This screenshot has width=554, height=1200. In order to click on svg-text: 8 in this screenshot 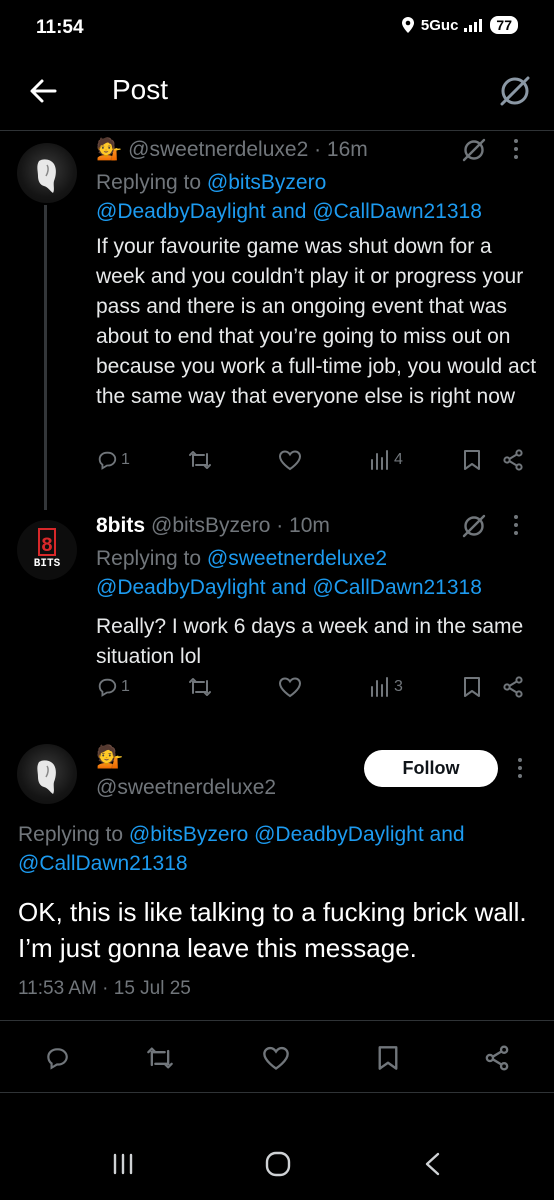, I will do `click(47, 546)`.